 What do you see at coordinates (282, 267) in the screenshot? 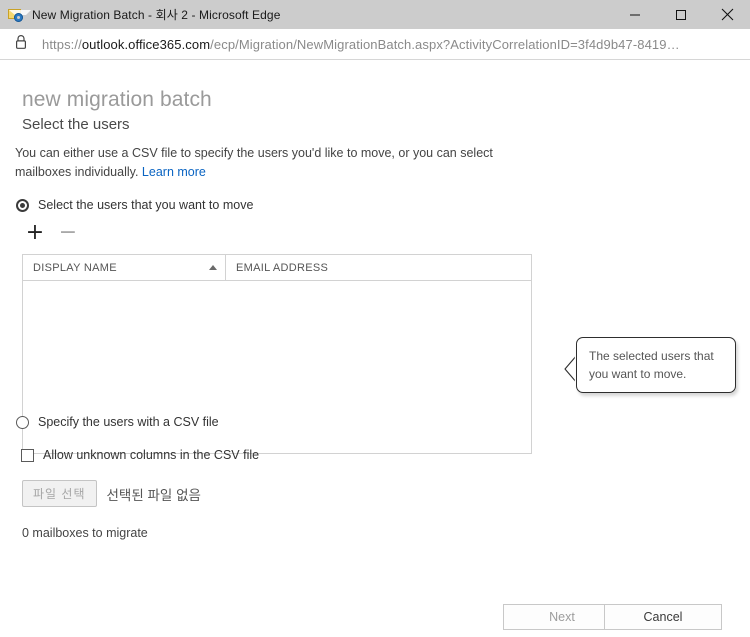
I see `column-header-email-address-label: EMAIL ADDRESS` at bounding box center [282, 267].